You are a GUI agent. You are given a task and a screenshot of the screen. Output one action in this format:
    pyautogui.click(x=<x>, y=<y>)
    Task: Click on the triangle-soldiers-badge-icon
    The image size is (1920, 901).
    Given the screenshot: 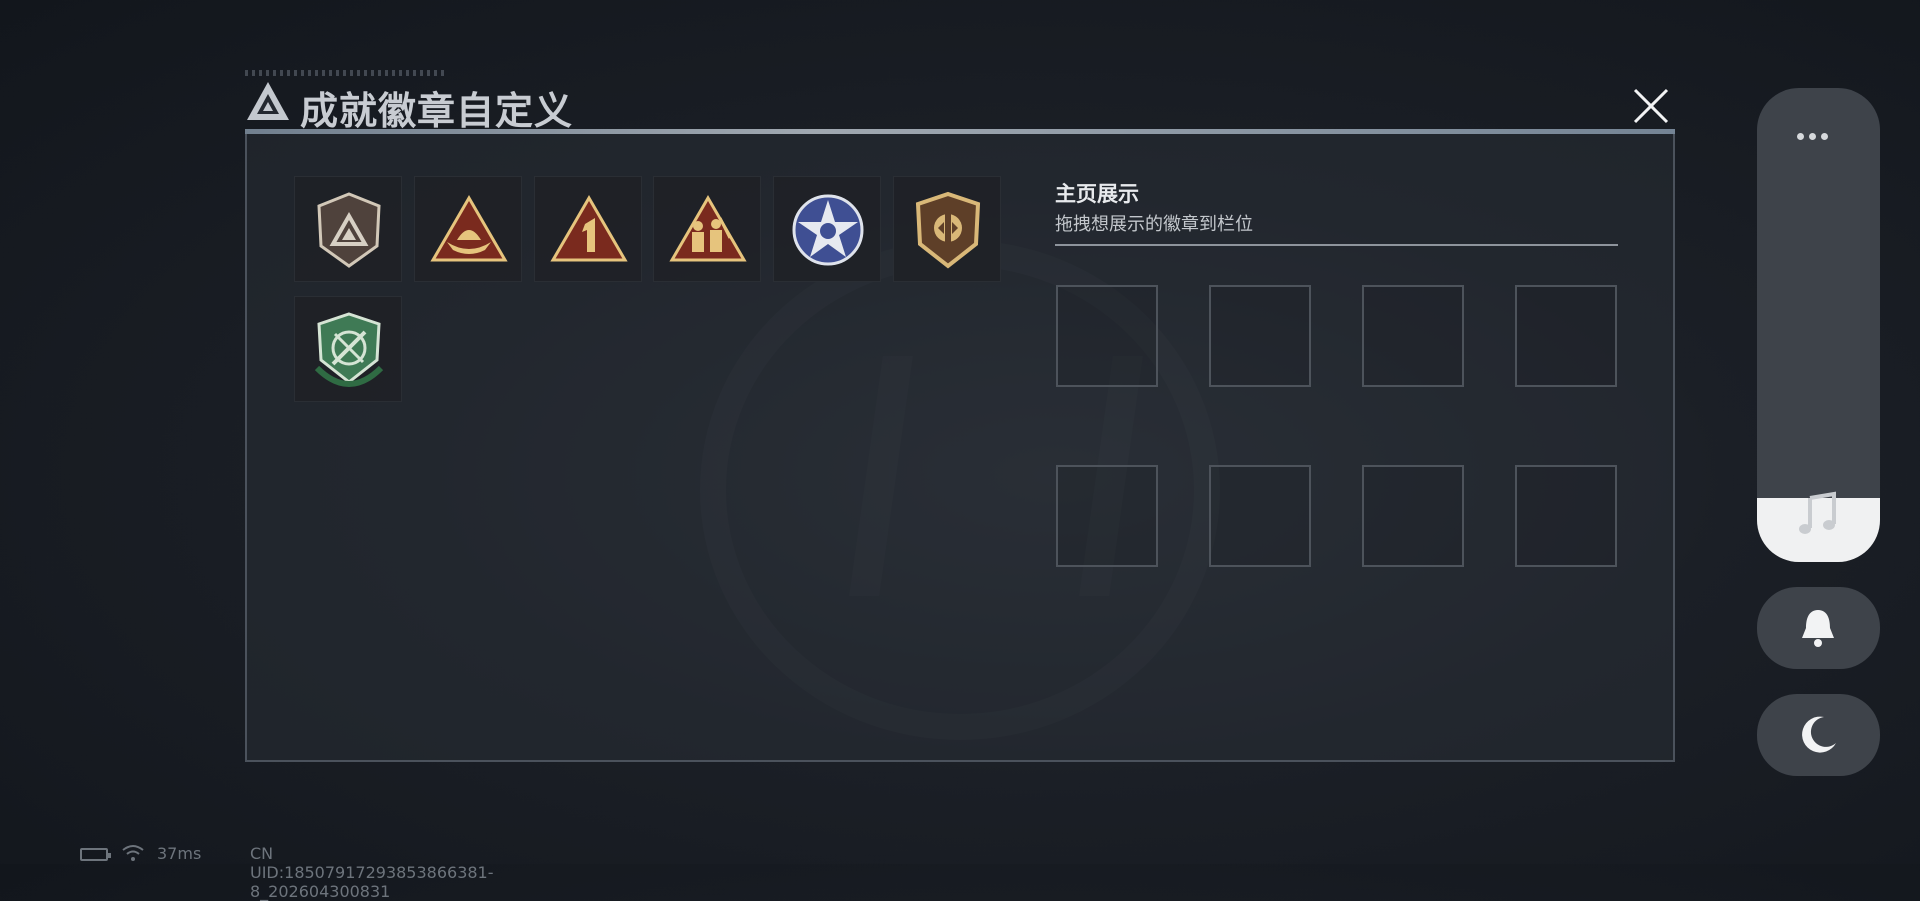 What is the action you would take?
    pyautogui.click(x=708, y=228)
    